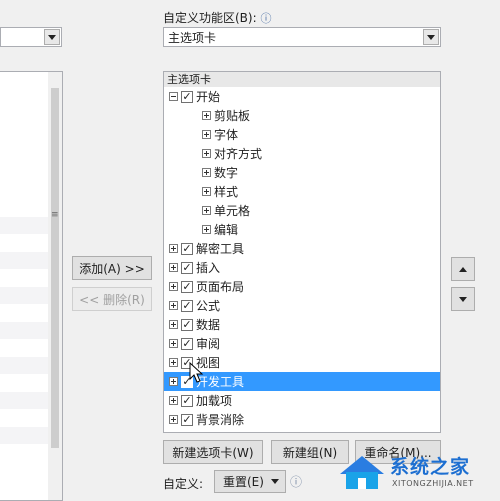 The image size is (500, 501). I want to click on tree-item: ✓ 页面布局, so click(302, 286).